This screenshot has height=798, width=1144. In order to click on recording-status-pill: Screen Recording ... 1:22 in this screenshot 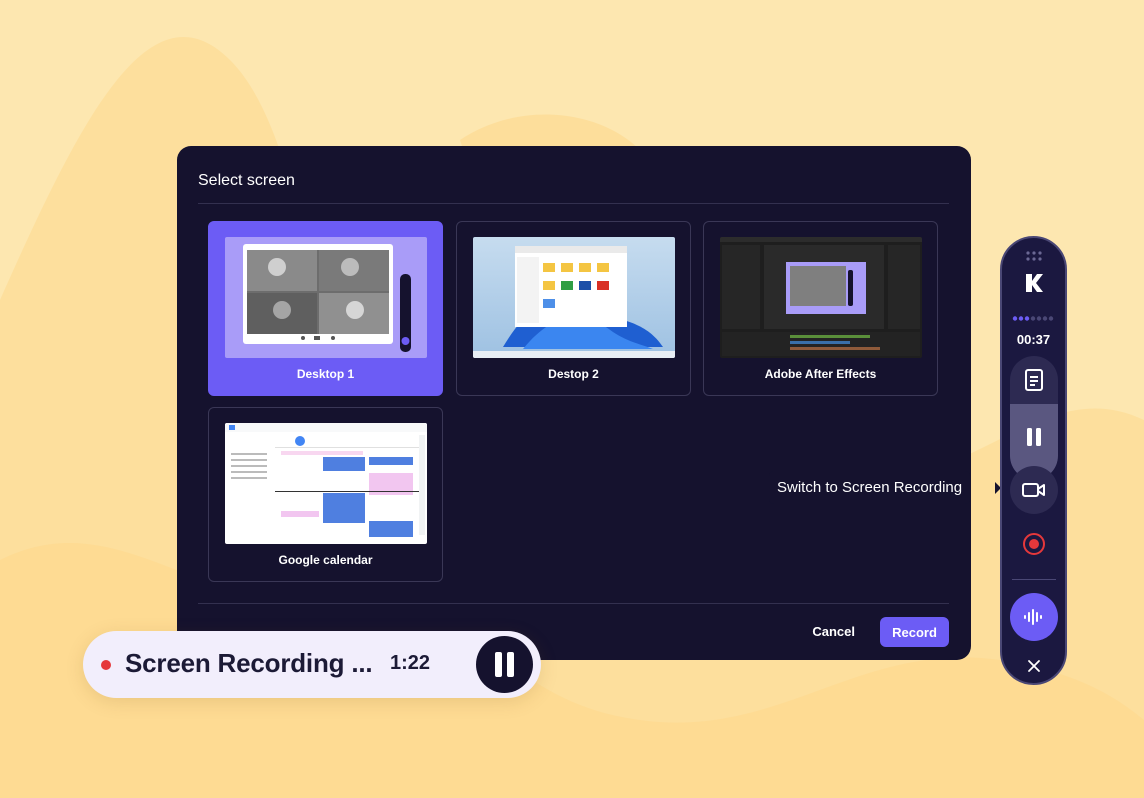, I will do `click(312, 664)`.